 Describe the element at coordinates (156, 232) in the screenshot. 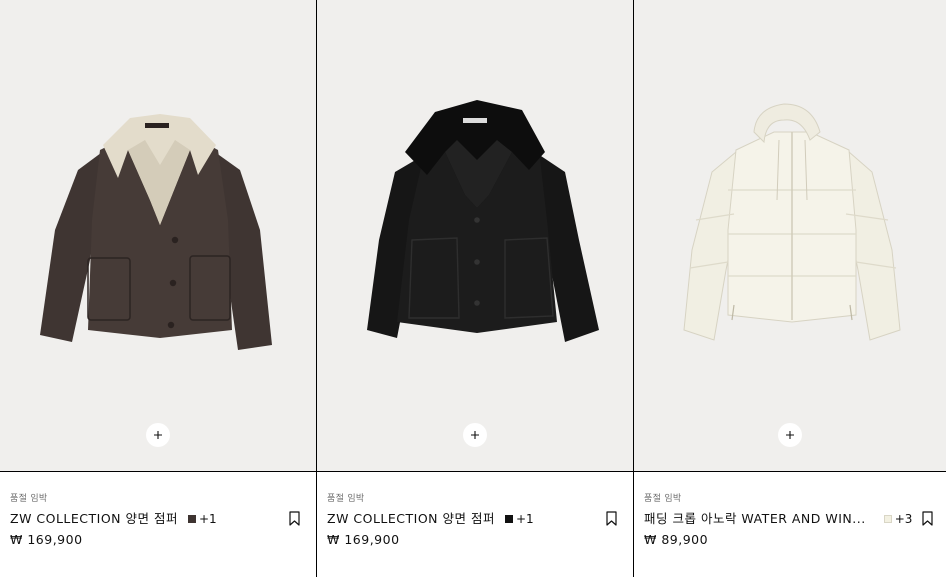

I see `brown-shearling-jacket-image` at that location.